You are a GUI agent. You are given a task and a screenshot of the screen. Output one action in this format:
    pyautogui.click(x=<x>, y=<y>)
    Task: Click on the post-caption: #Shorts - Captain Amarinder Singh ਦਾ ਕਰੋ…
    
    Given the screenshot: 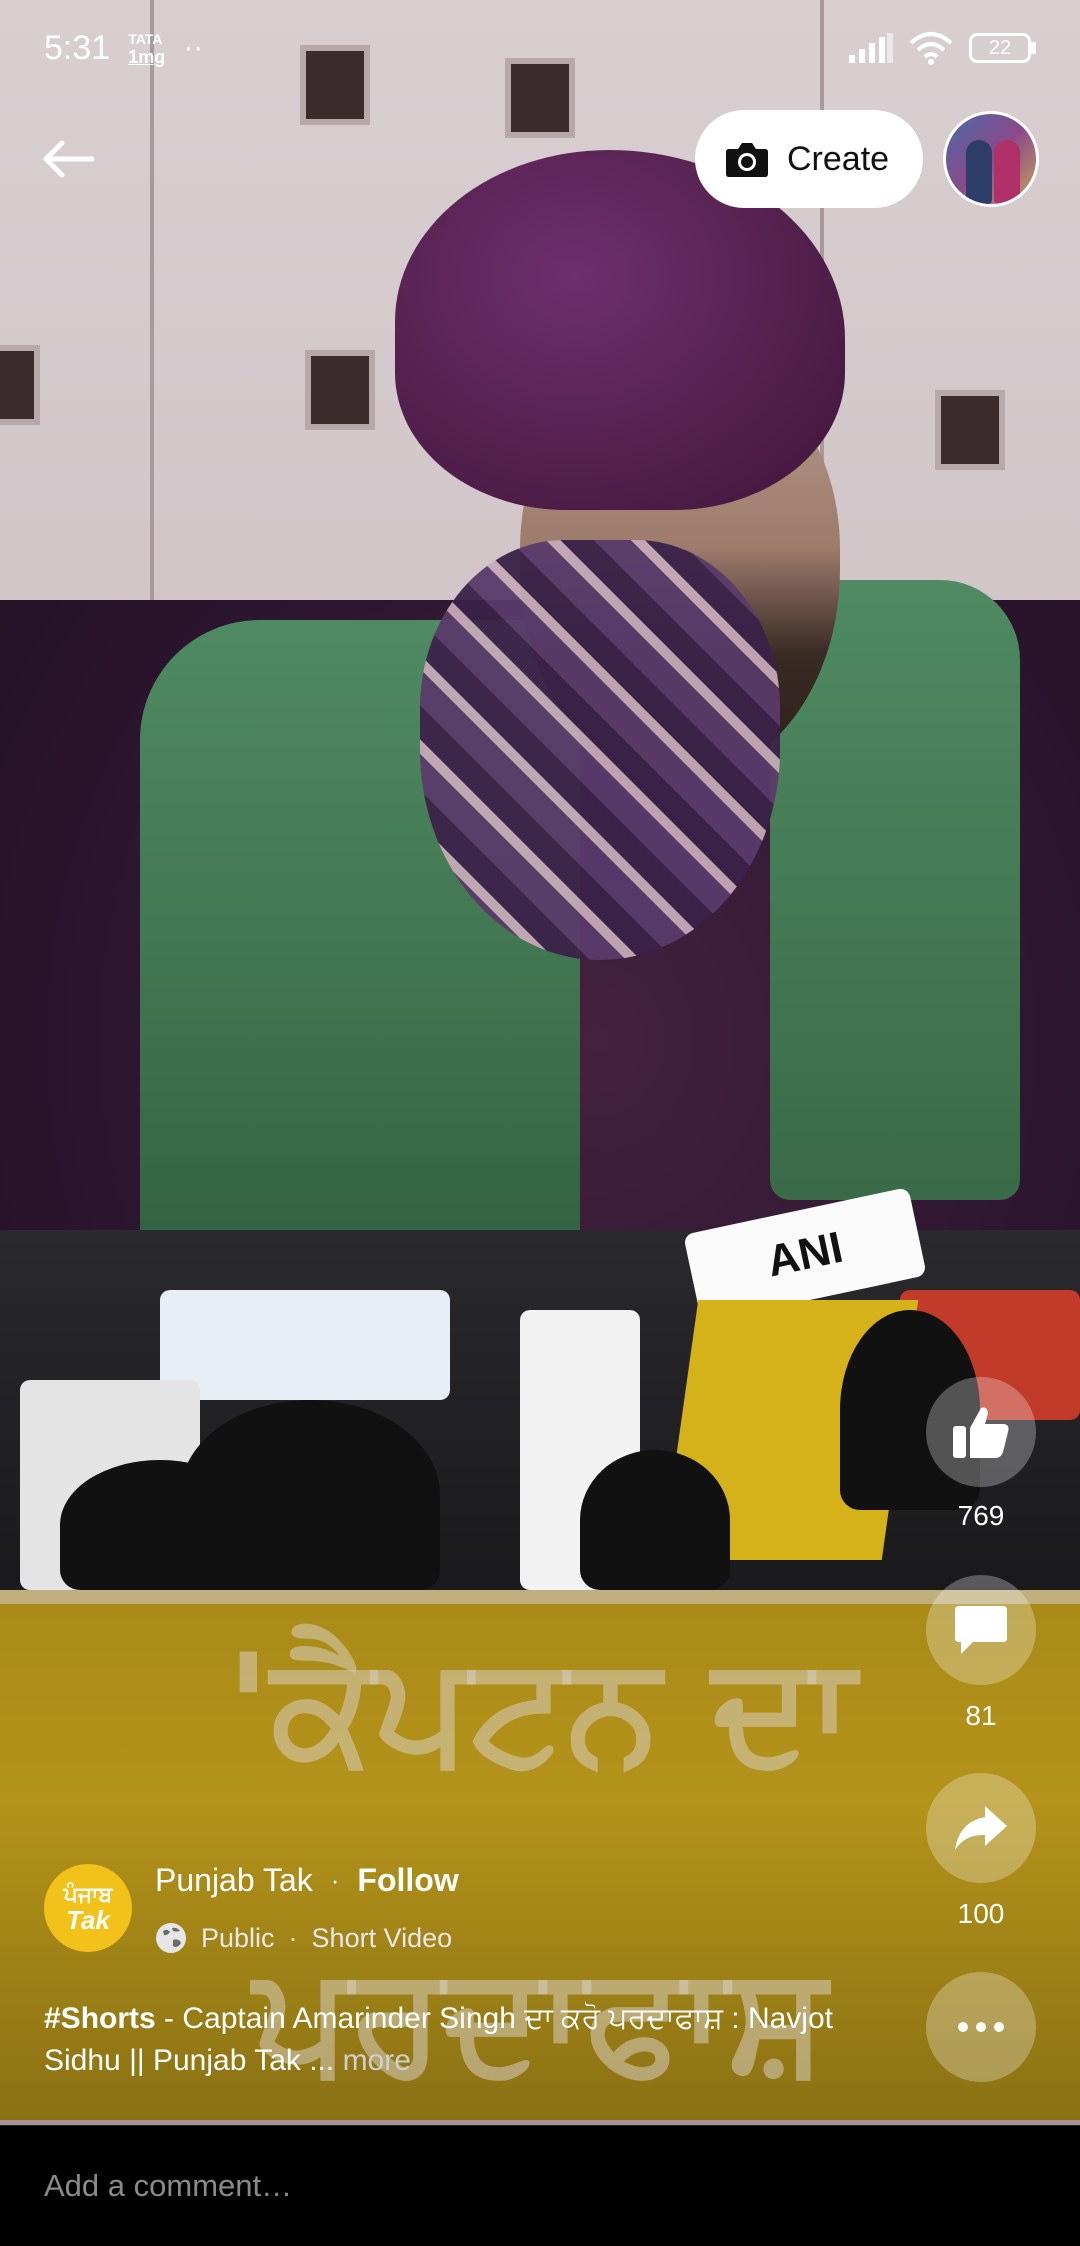 What is the action you would take?
    pyautogui.click(x=474, y=2040)
    